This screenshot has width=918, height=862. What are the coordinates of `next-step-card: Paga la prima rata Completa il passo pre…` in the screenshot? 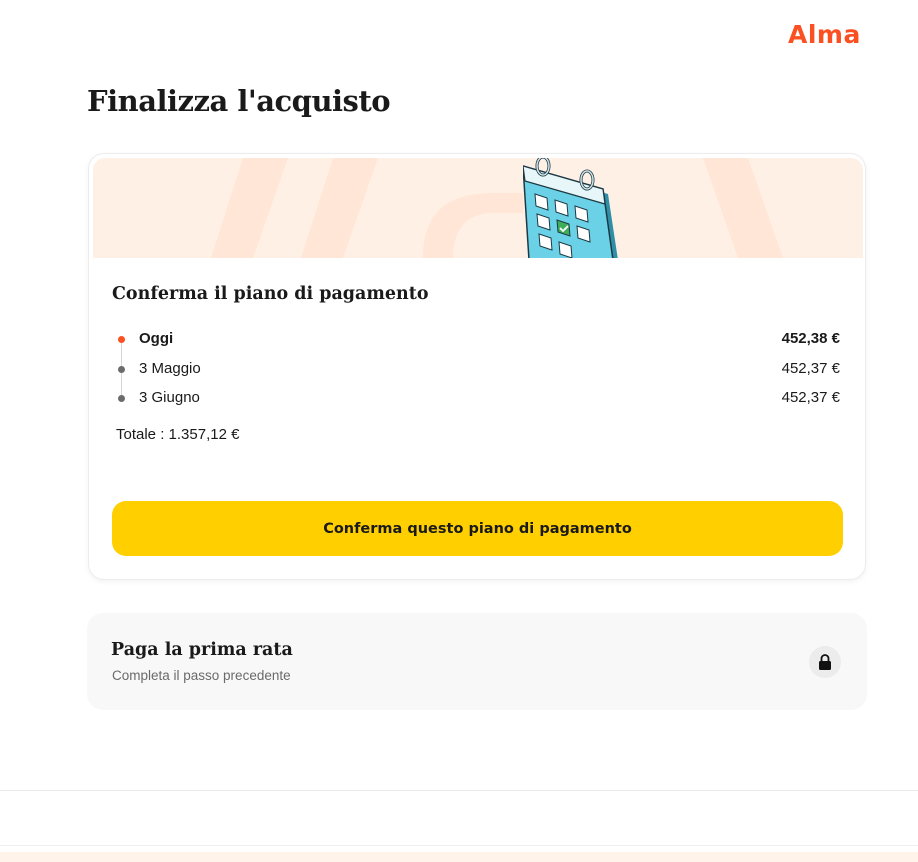 It's located at (477, 661).